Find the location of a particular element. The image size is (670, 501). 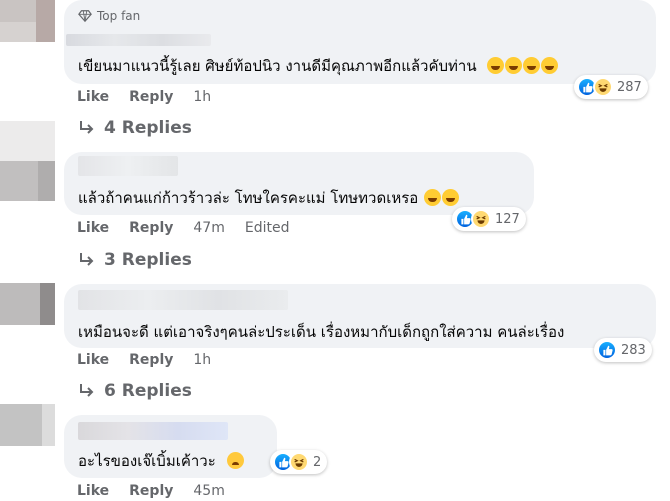

reaction-count: 127 is located at coordinates (507, 219).